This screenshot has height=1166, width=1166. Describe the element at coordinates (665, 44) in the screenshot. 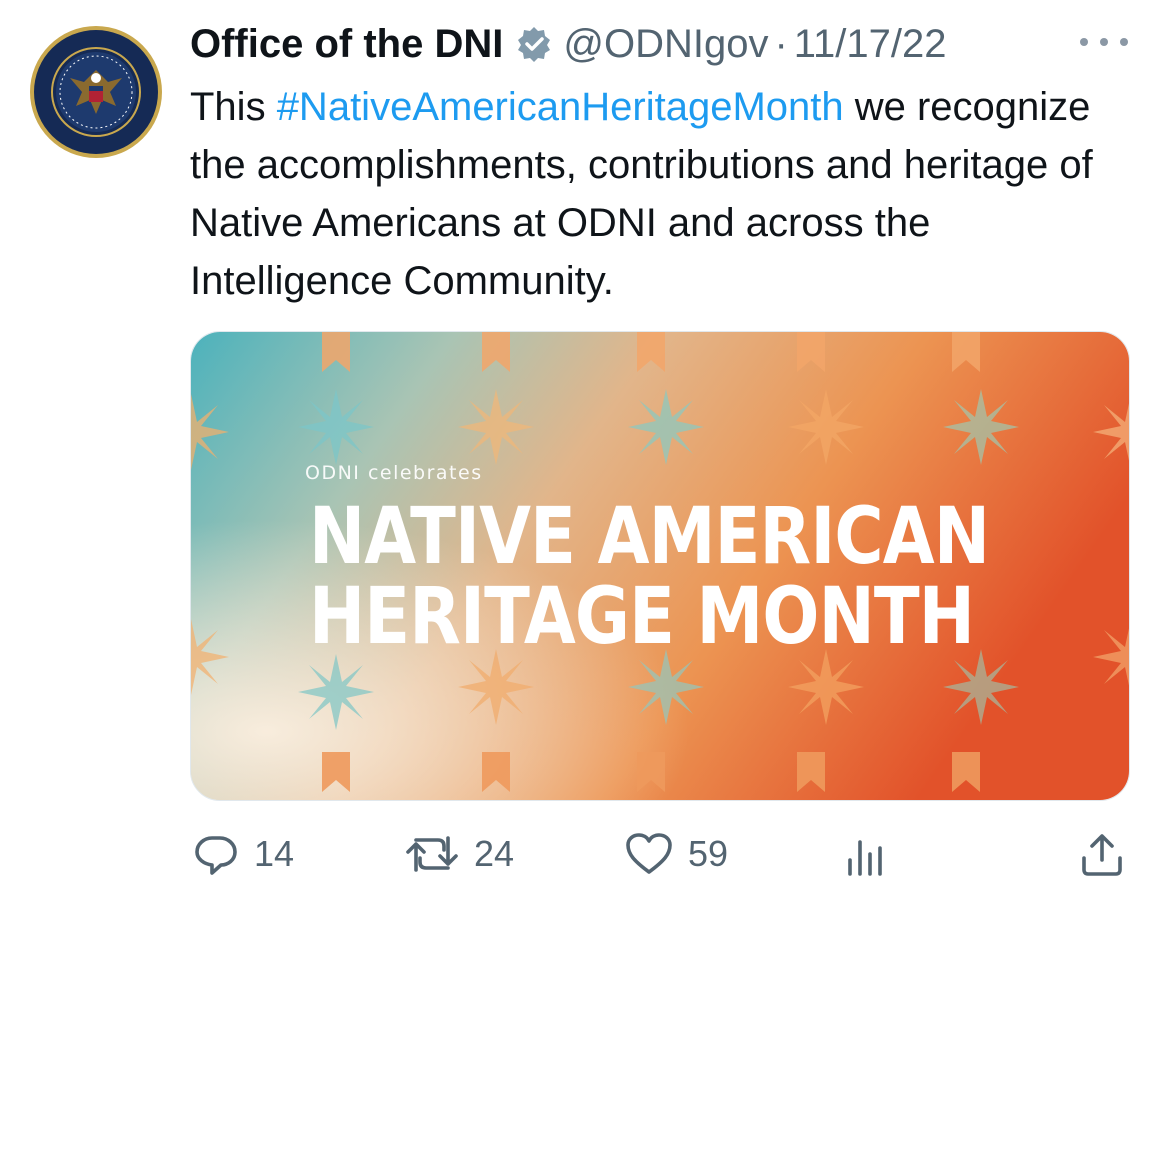

I see `author-handle: @ODNIgov` at that location.